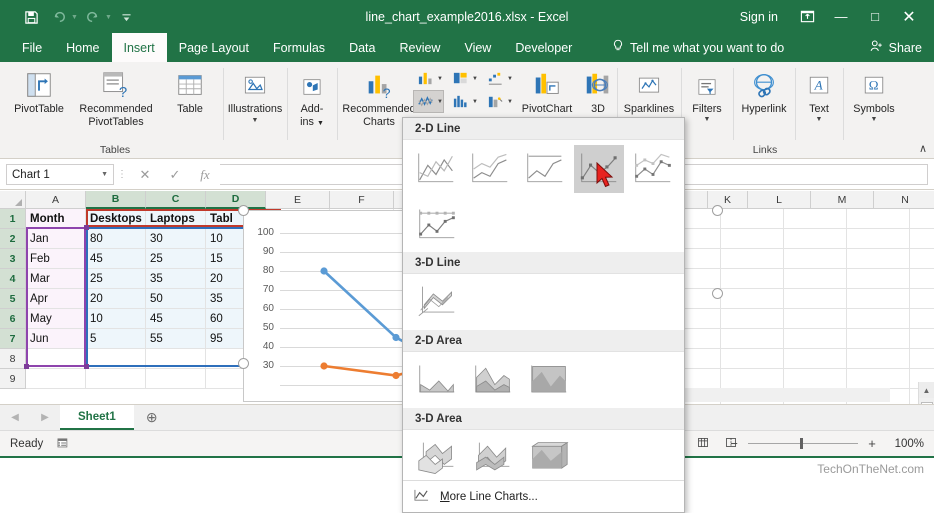  Describe the element at coordinates (145, 175) in the screenshot. I see `cancel-icon: ✕` at that location.